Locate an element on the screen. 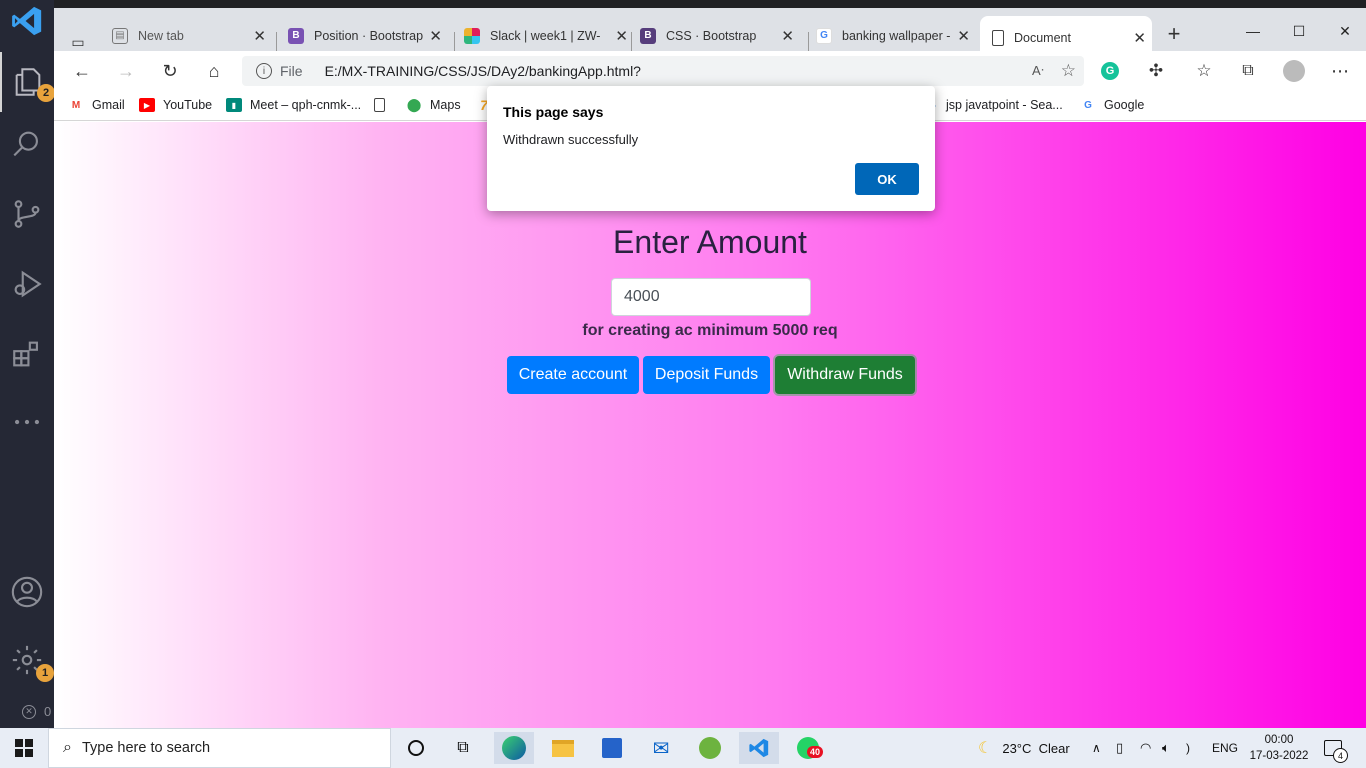  profile-avatar-icon is located at coordinates (1294, 71).